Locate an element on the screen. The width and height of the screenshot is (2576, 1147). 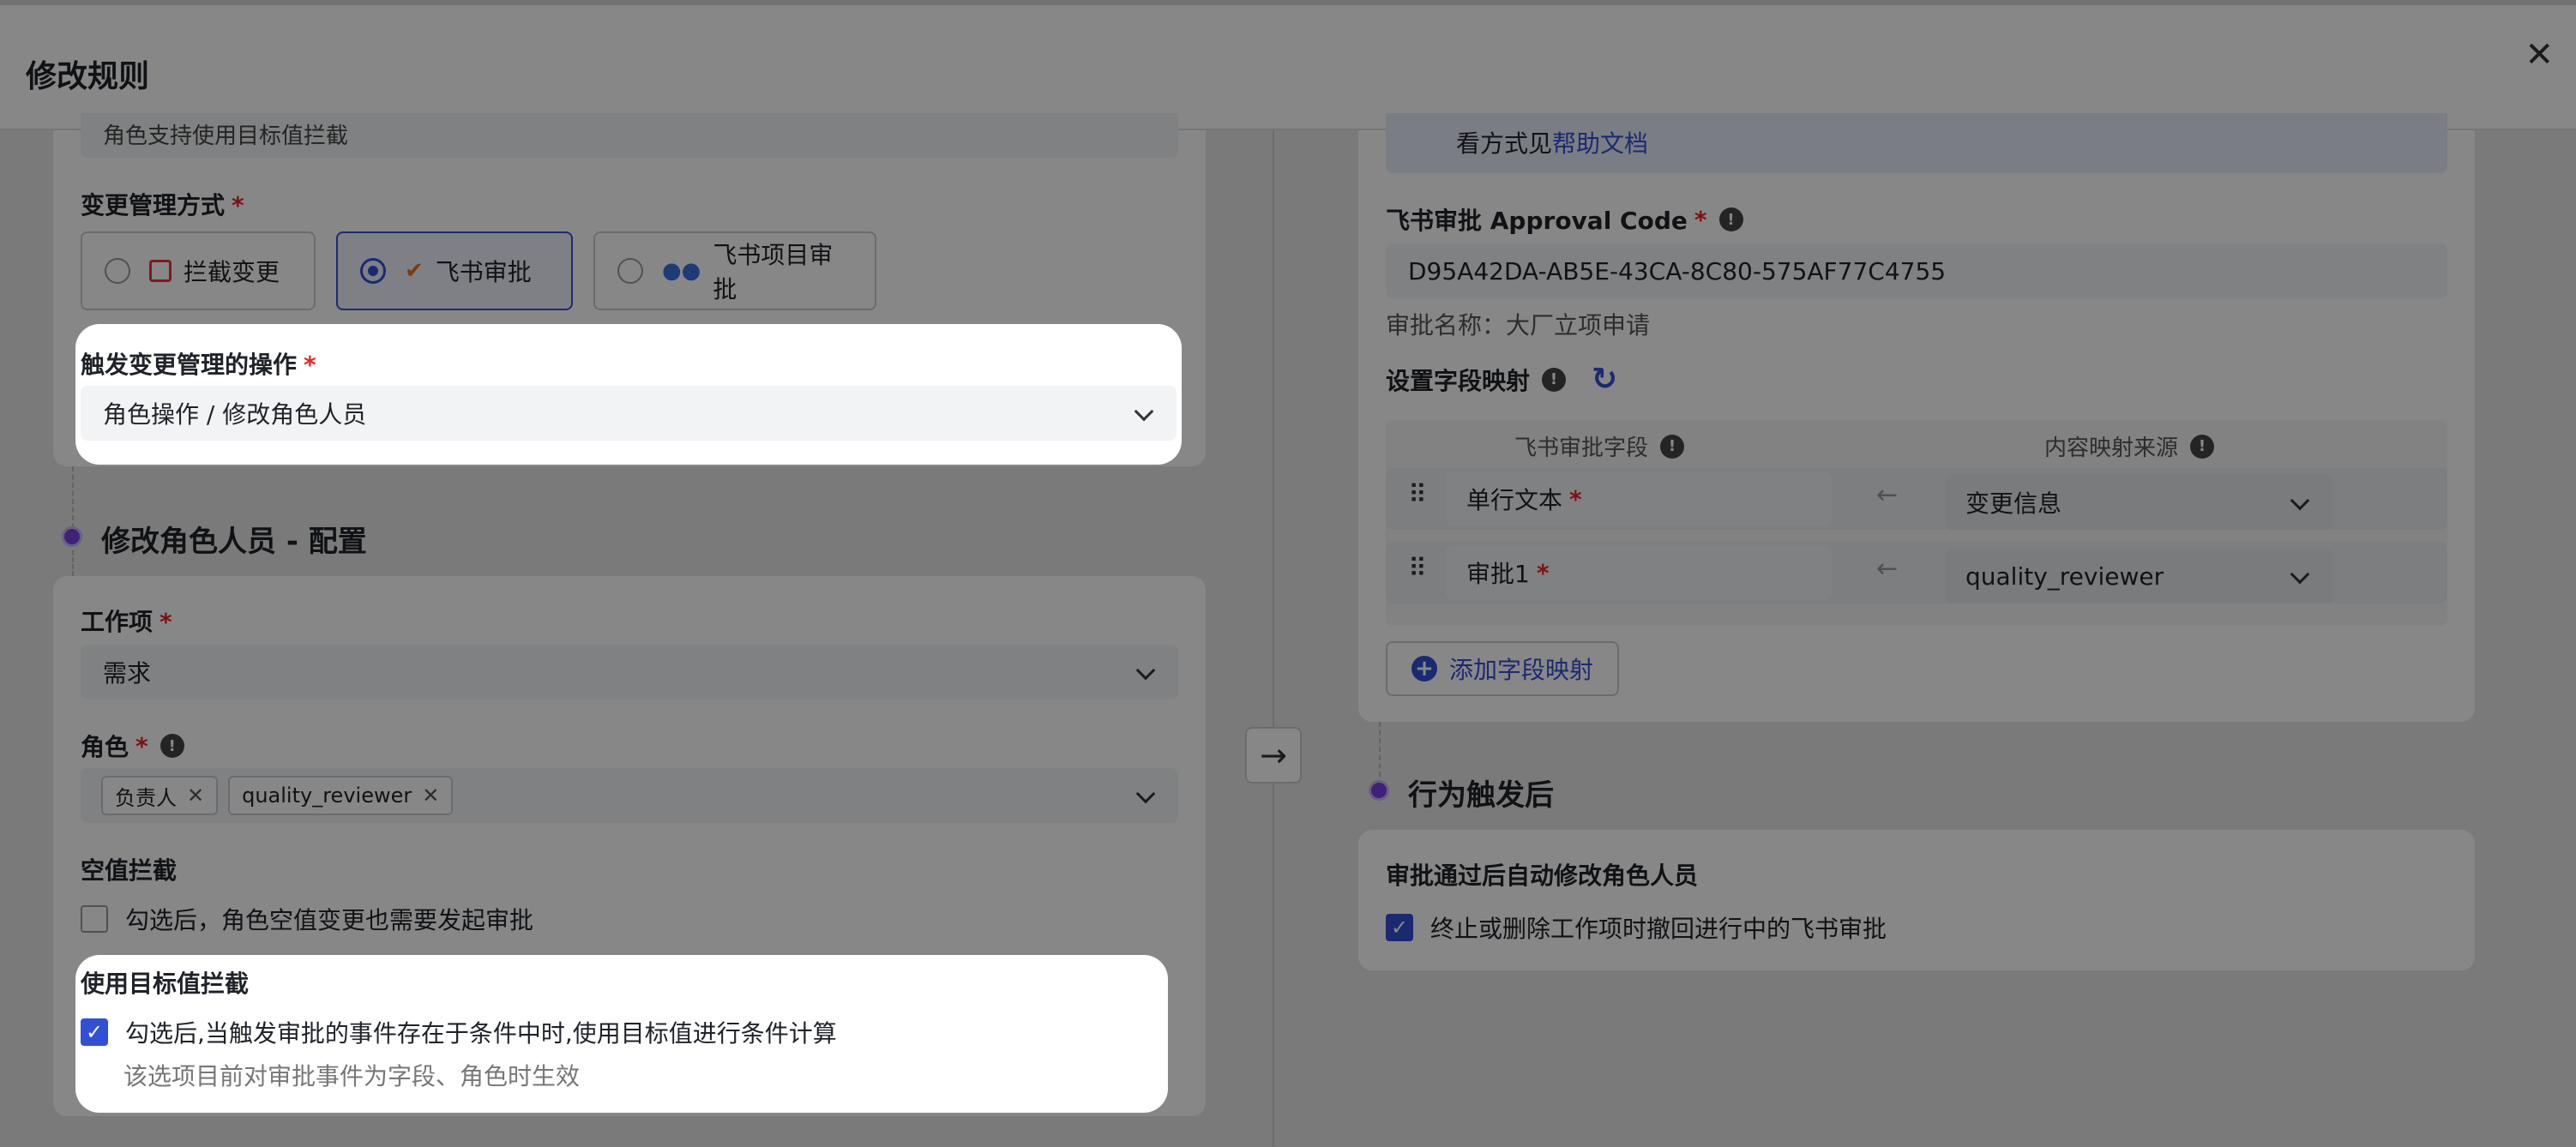
revoke-approval-option: ✓ 终止或删除工作项时撤回进行中的飞书审批 is located at coordinates (1636, 927).